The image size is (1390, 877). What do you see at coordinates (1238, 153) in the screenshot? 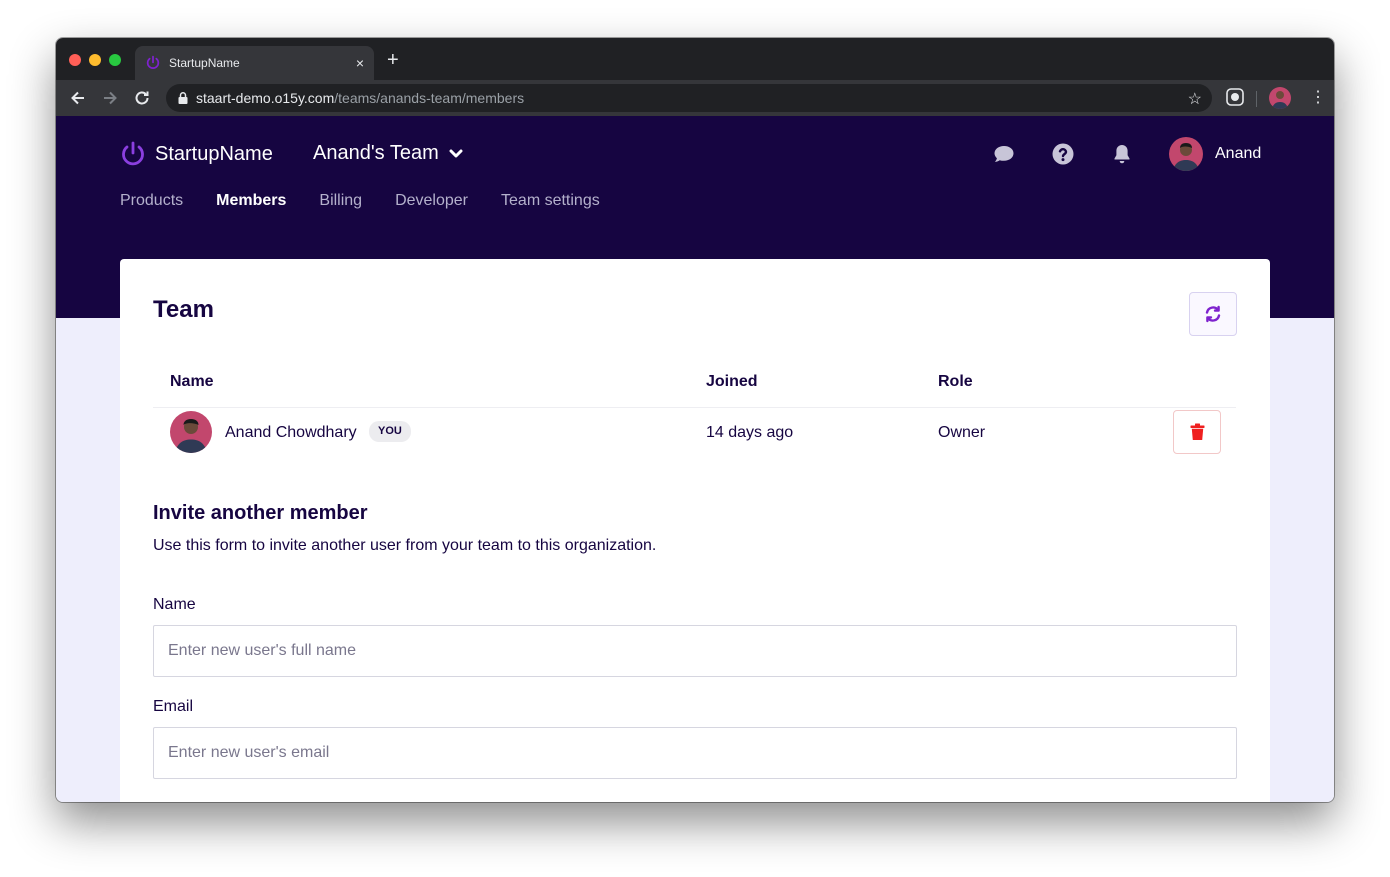
I see `user-name: Anand` at bounding box center [1238, 153].